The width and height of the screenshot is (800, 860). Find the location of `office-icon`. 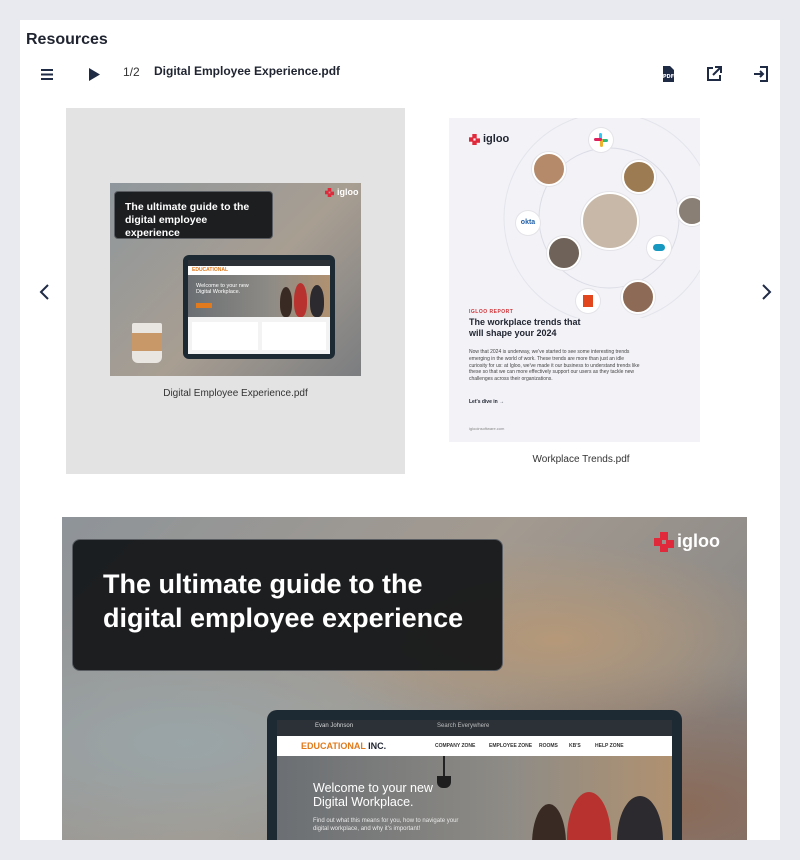

office-icon is located at coordinates (588, 301).